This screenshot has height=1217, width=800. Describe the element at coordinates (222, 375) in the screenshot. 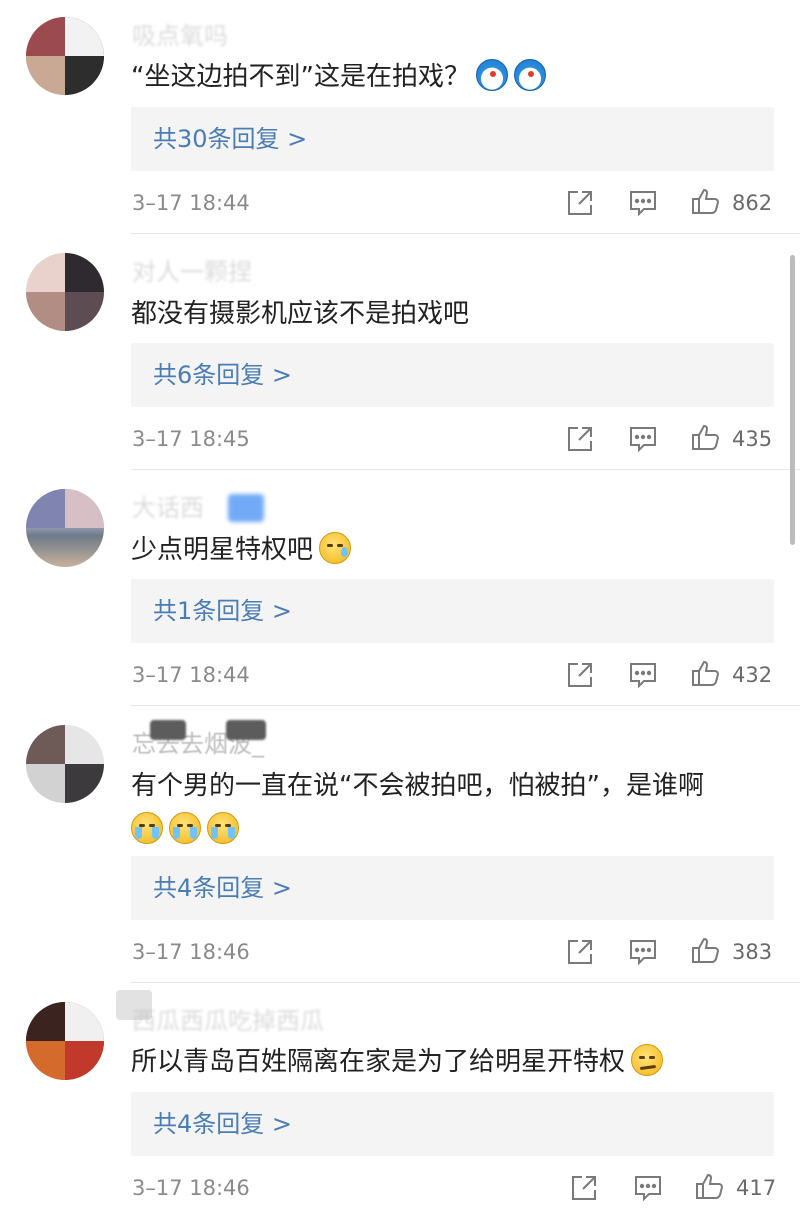

I see `view-replies-link: 共6条回复 >` at that location.